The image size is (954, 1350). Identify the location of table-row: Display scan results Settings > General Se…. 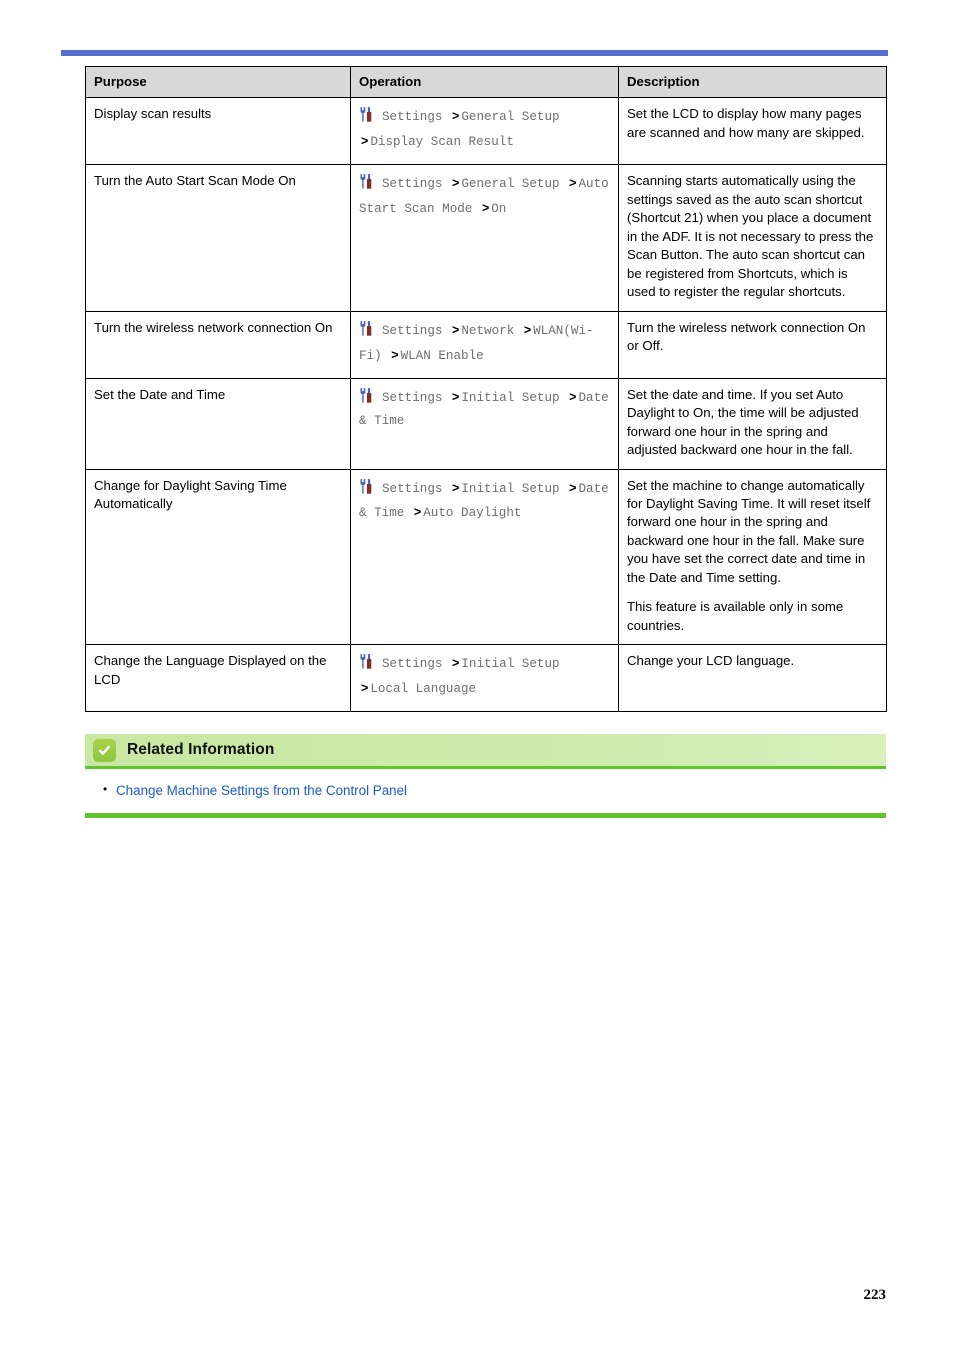
(486, 131).